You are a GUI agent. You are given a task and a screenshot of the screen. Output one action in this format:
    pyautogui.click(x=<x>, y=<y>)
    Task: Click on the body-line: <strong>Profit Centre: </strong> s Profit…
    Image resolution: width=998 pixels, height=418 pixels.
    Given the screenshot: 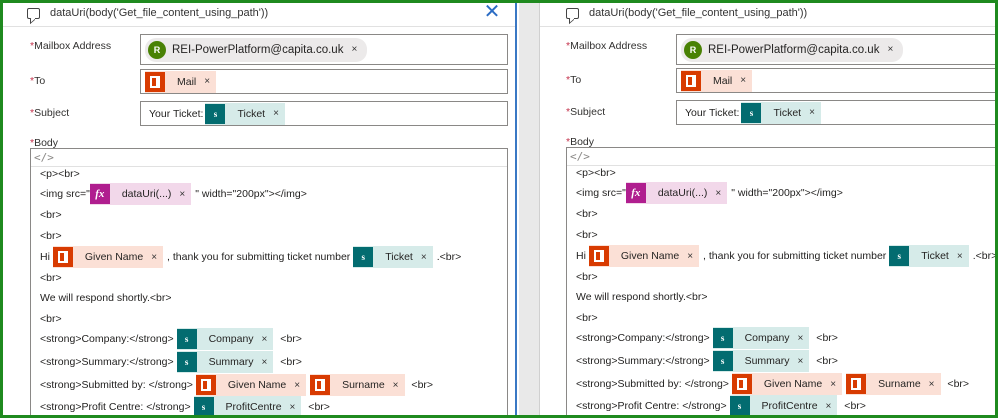 What is the action you would take?
    pyautogui.click(x=721, y=406)
    